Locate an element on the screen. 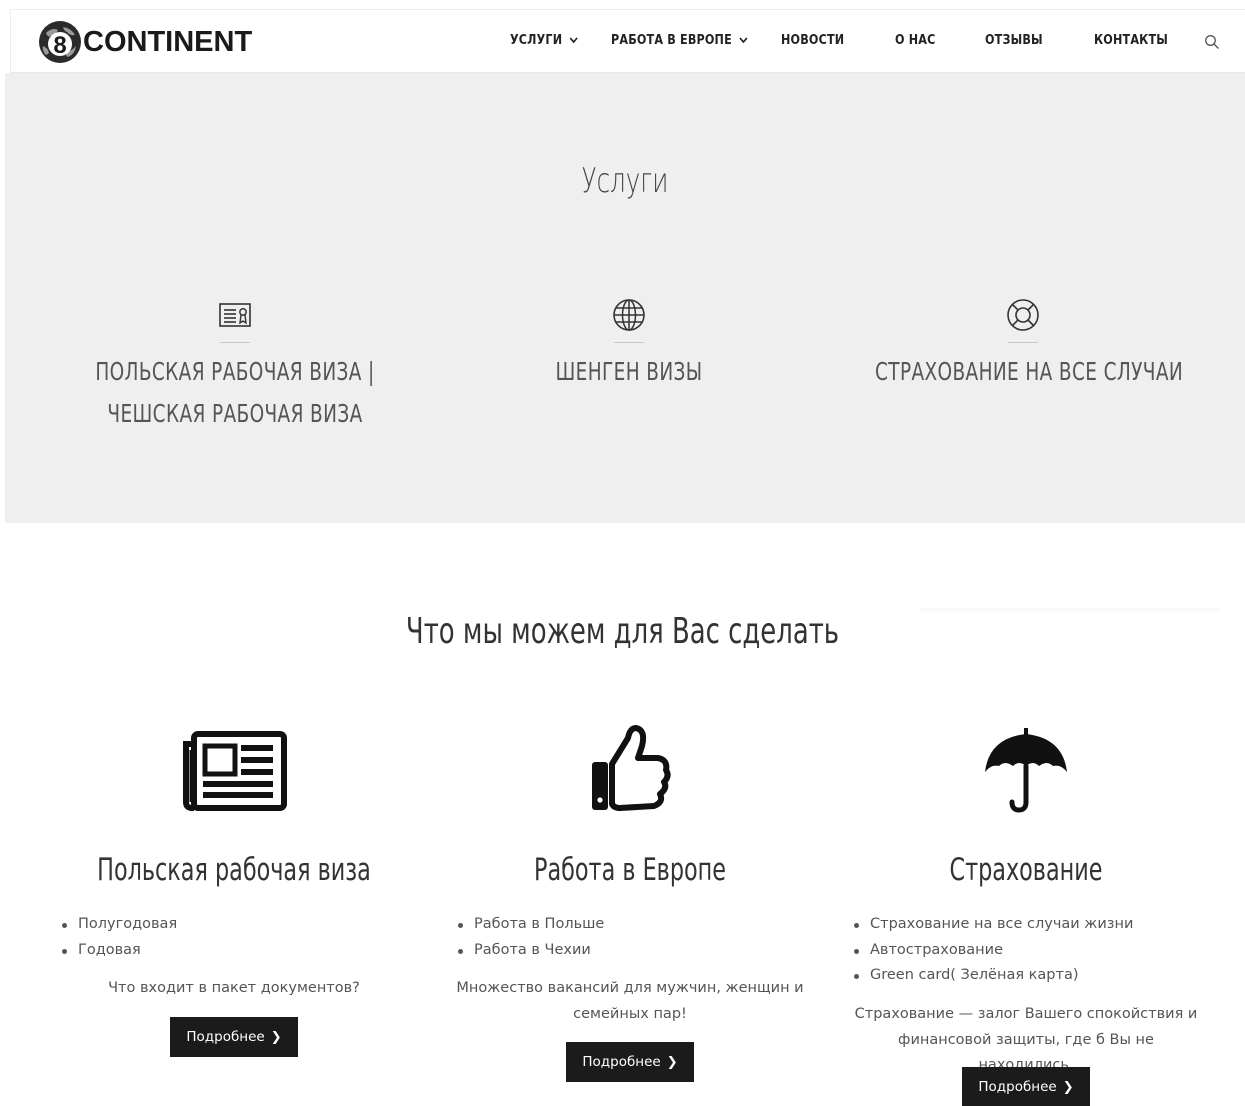 This screenshot has width=1245, height=1106. id-card-icon is located at coordinates (235, 315).